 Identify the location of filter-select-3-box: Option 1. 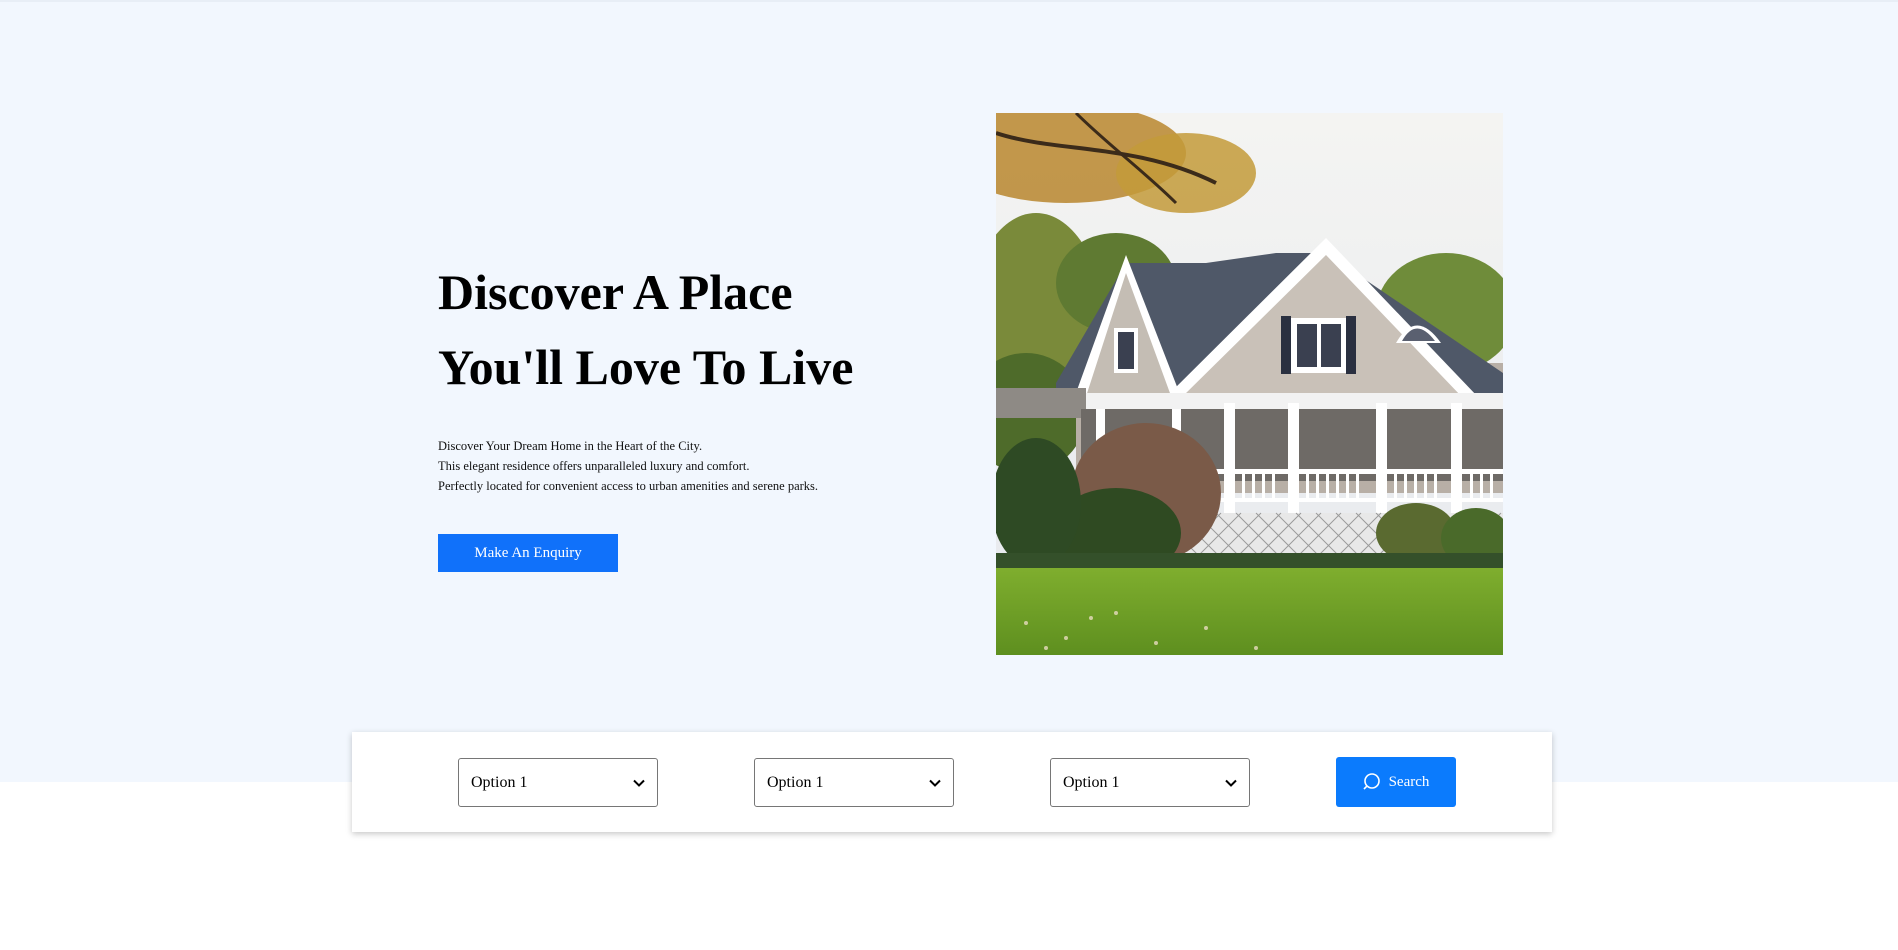
(1150, 782).